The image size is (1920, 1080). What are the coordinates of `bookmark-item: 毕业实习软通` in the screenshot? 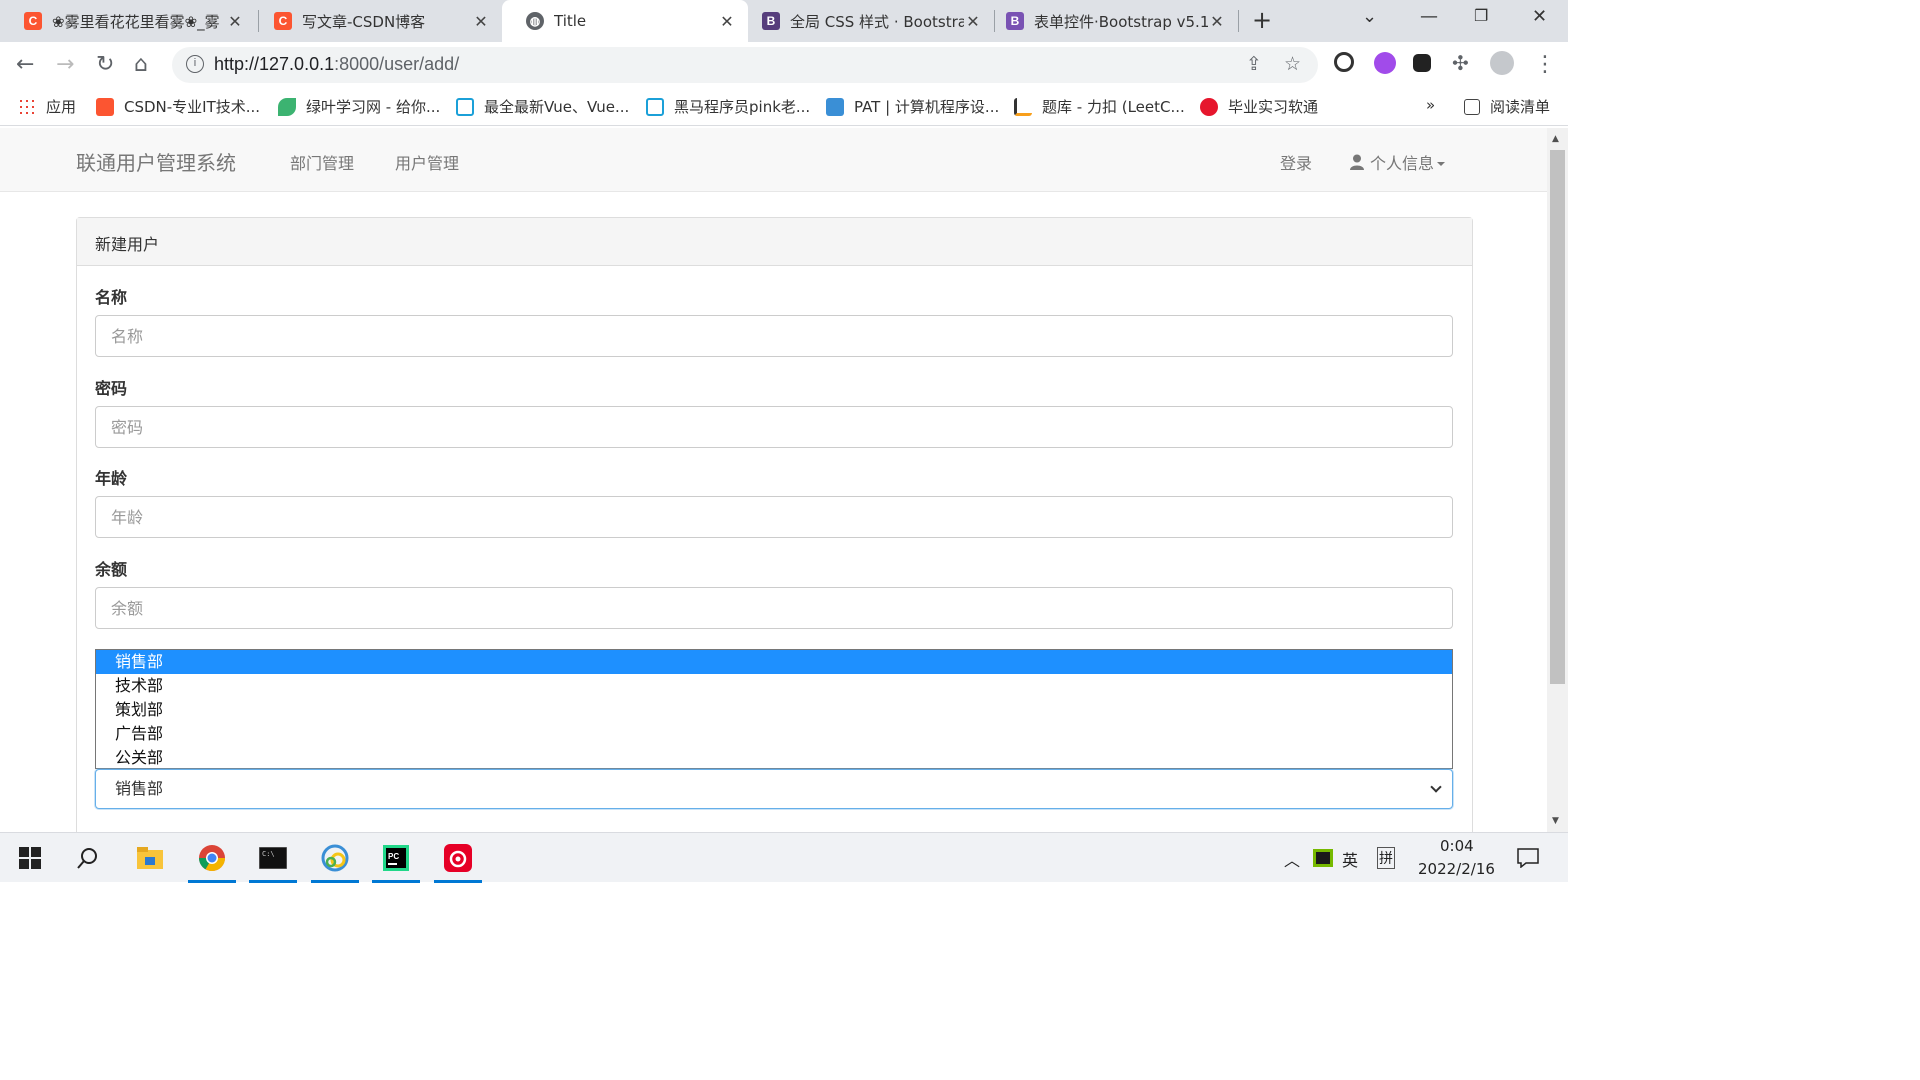 It's located at (1259, 106).